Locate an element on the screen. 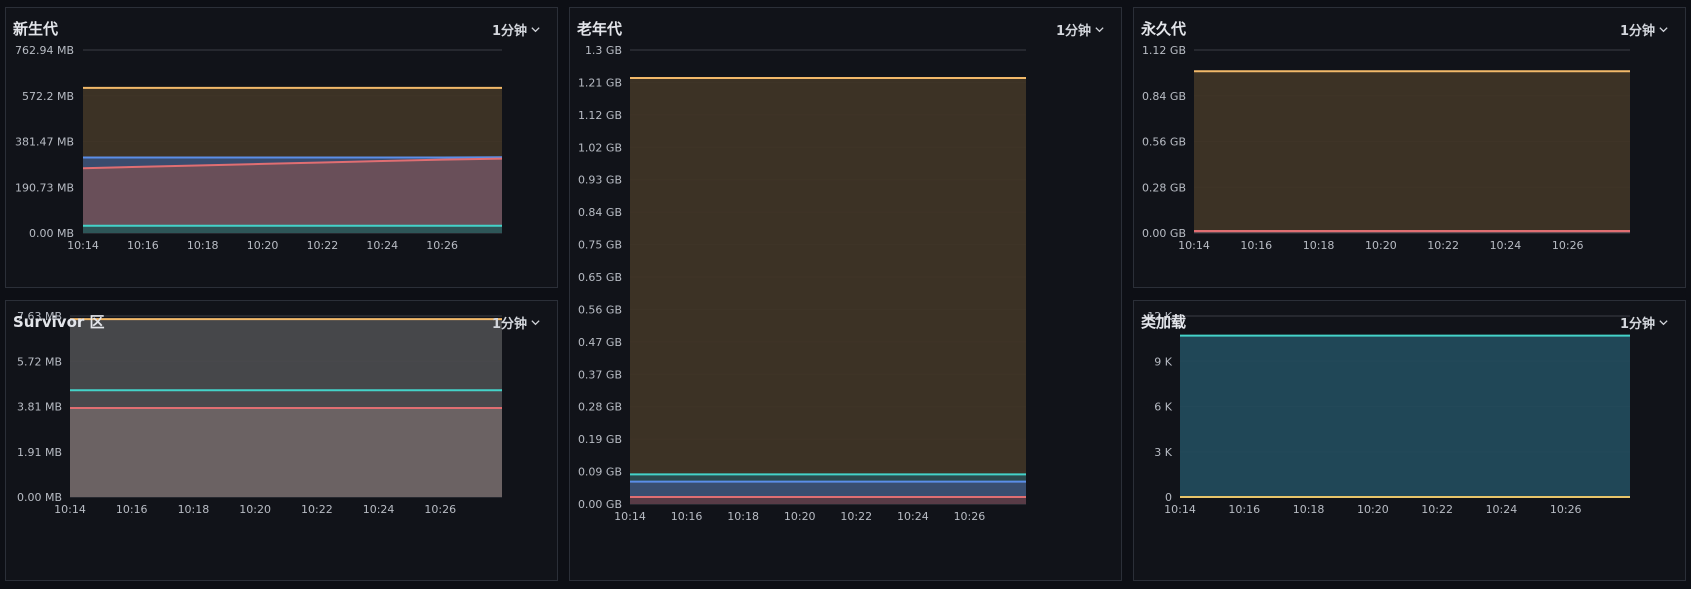 This screenshot has height=589, width=1691. y-tick-label: 0.19 GB is located at coordinates (600, 439).